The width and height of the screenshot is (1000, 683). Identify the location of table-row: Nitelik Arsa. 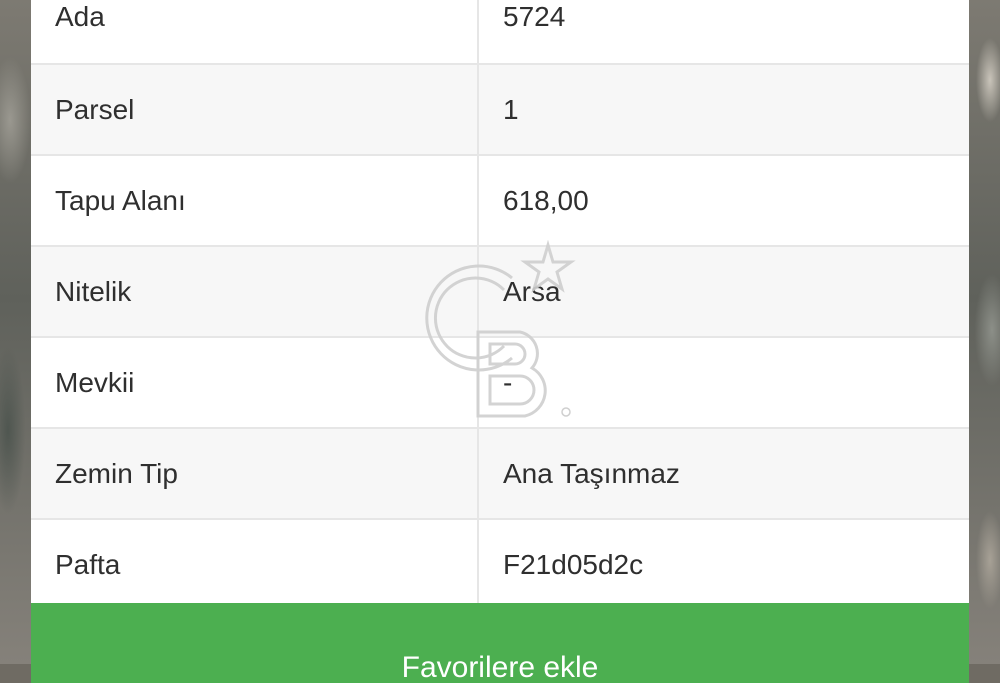
(500, 292).